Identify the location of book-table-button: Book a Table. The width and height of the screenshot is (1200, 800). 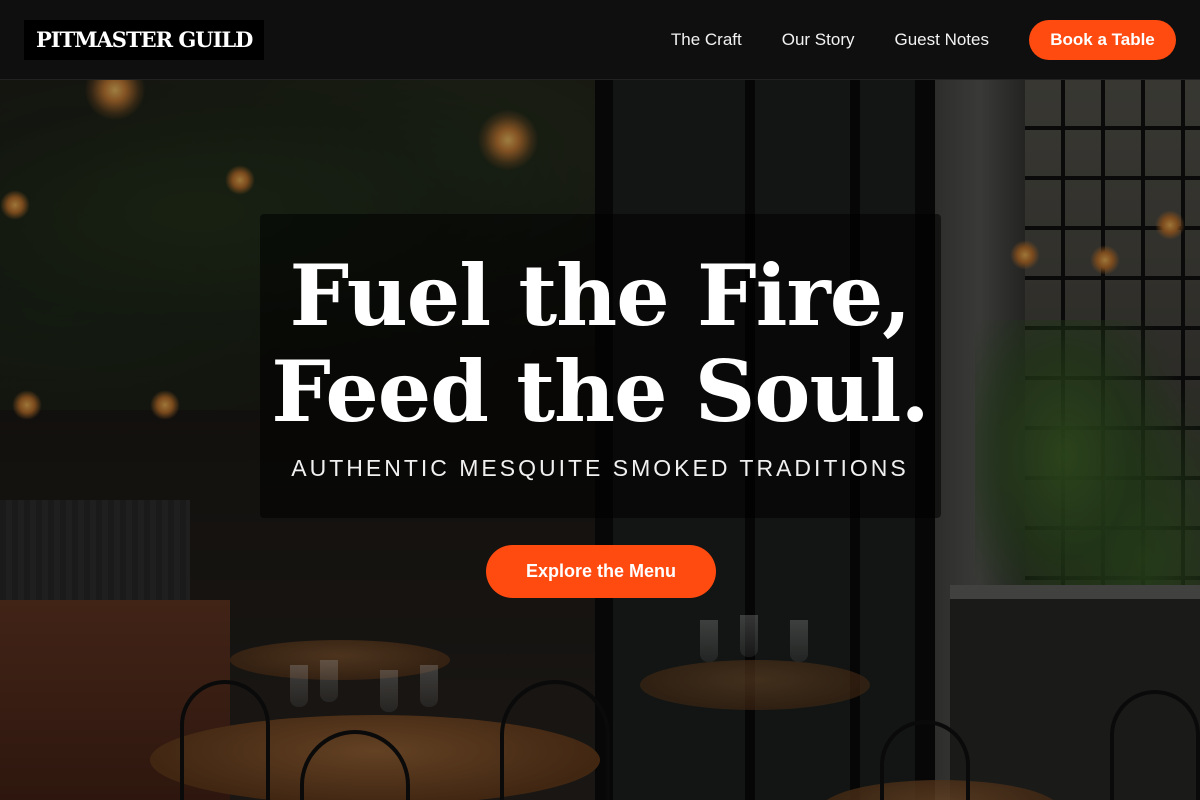
(1102, 39).